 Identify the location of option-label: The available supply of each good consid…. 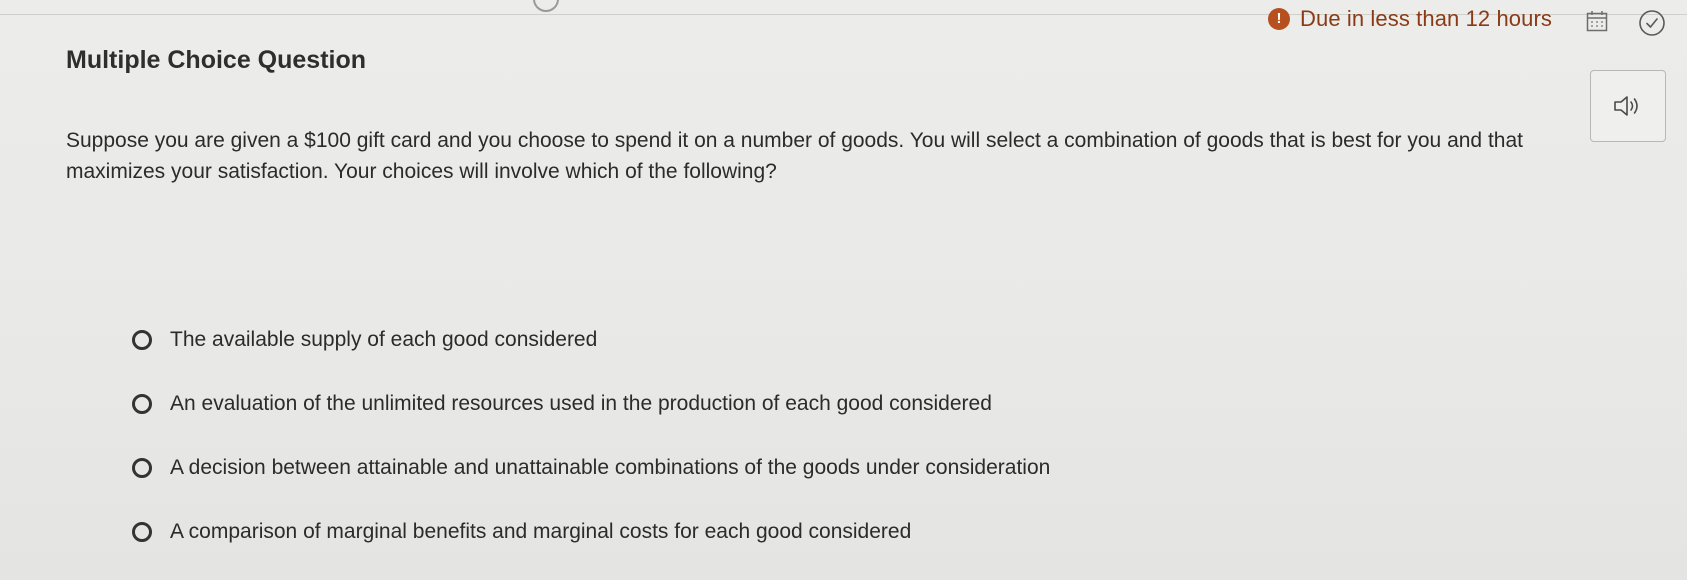
(384, 339).